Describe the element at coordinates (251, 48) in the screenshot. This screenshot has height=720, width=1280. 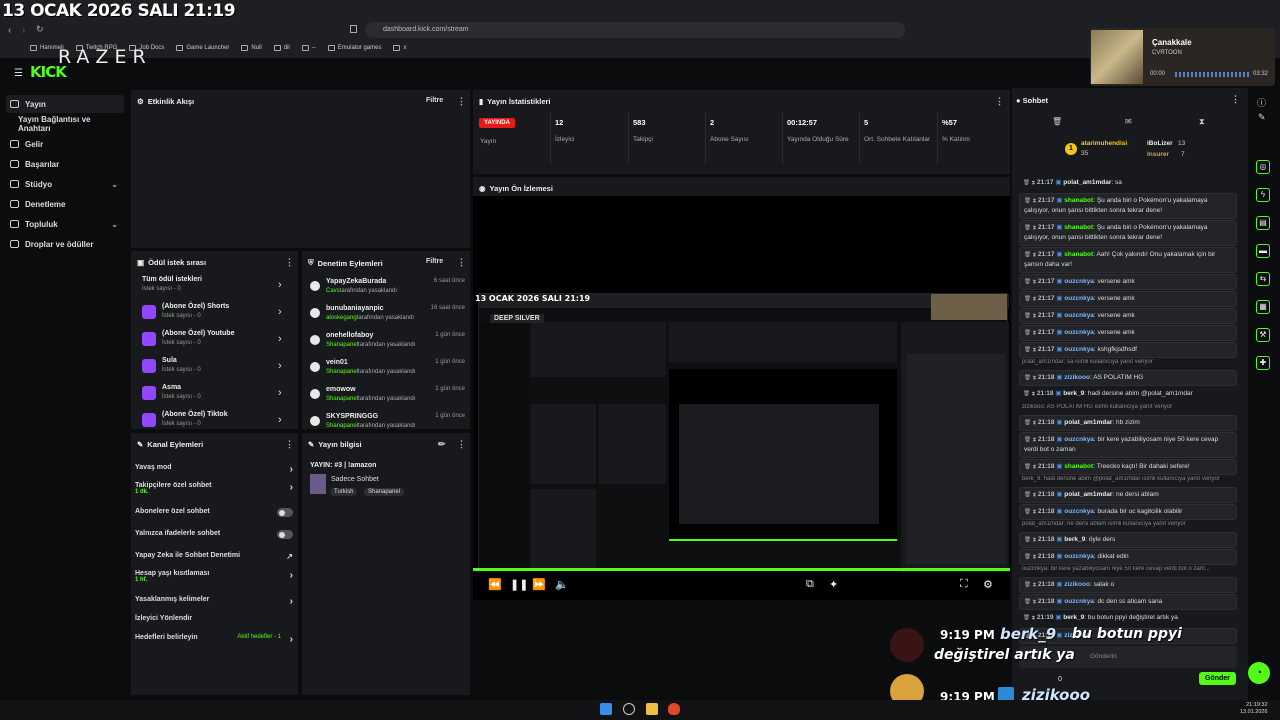
I see `bookmark-item: Null` at that location.